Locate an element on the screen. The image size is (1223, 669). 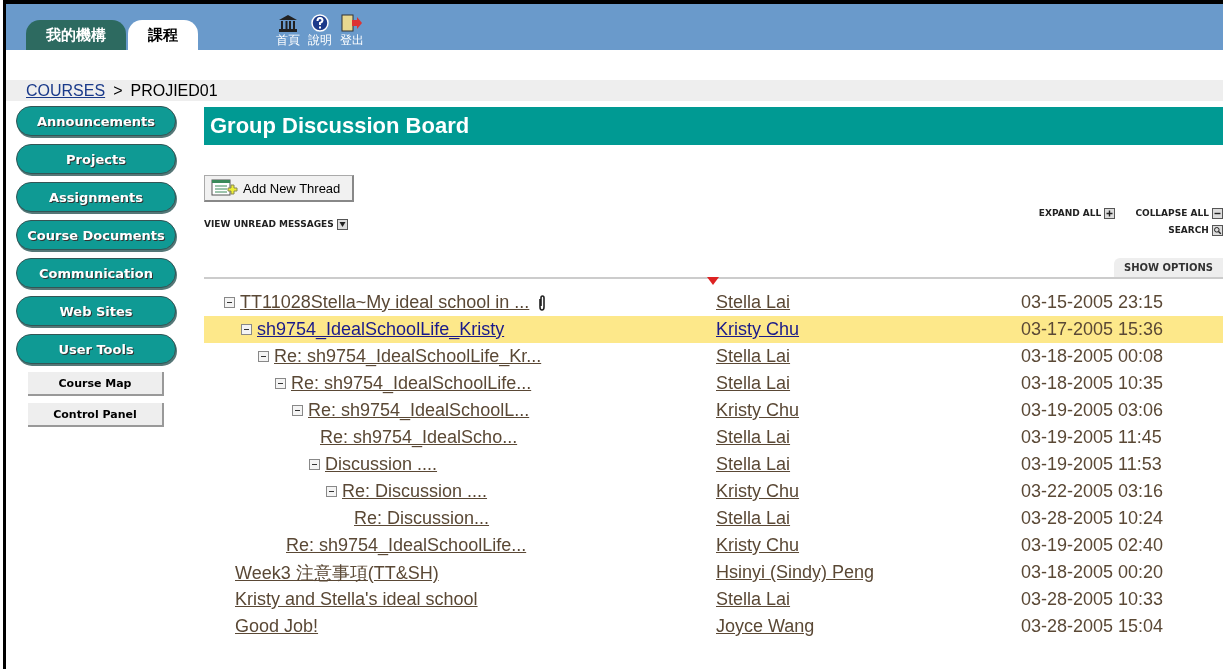
breadcrumb-current: PROJIED01 is located at coordinates (174, 90).